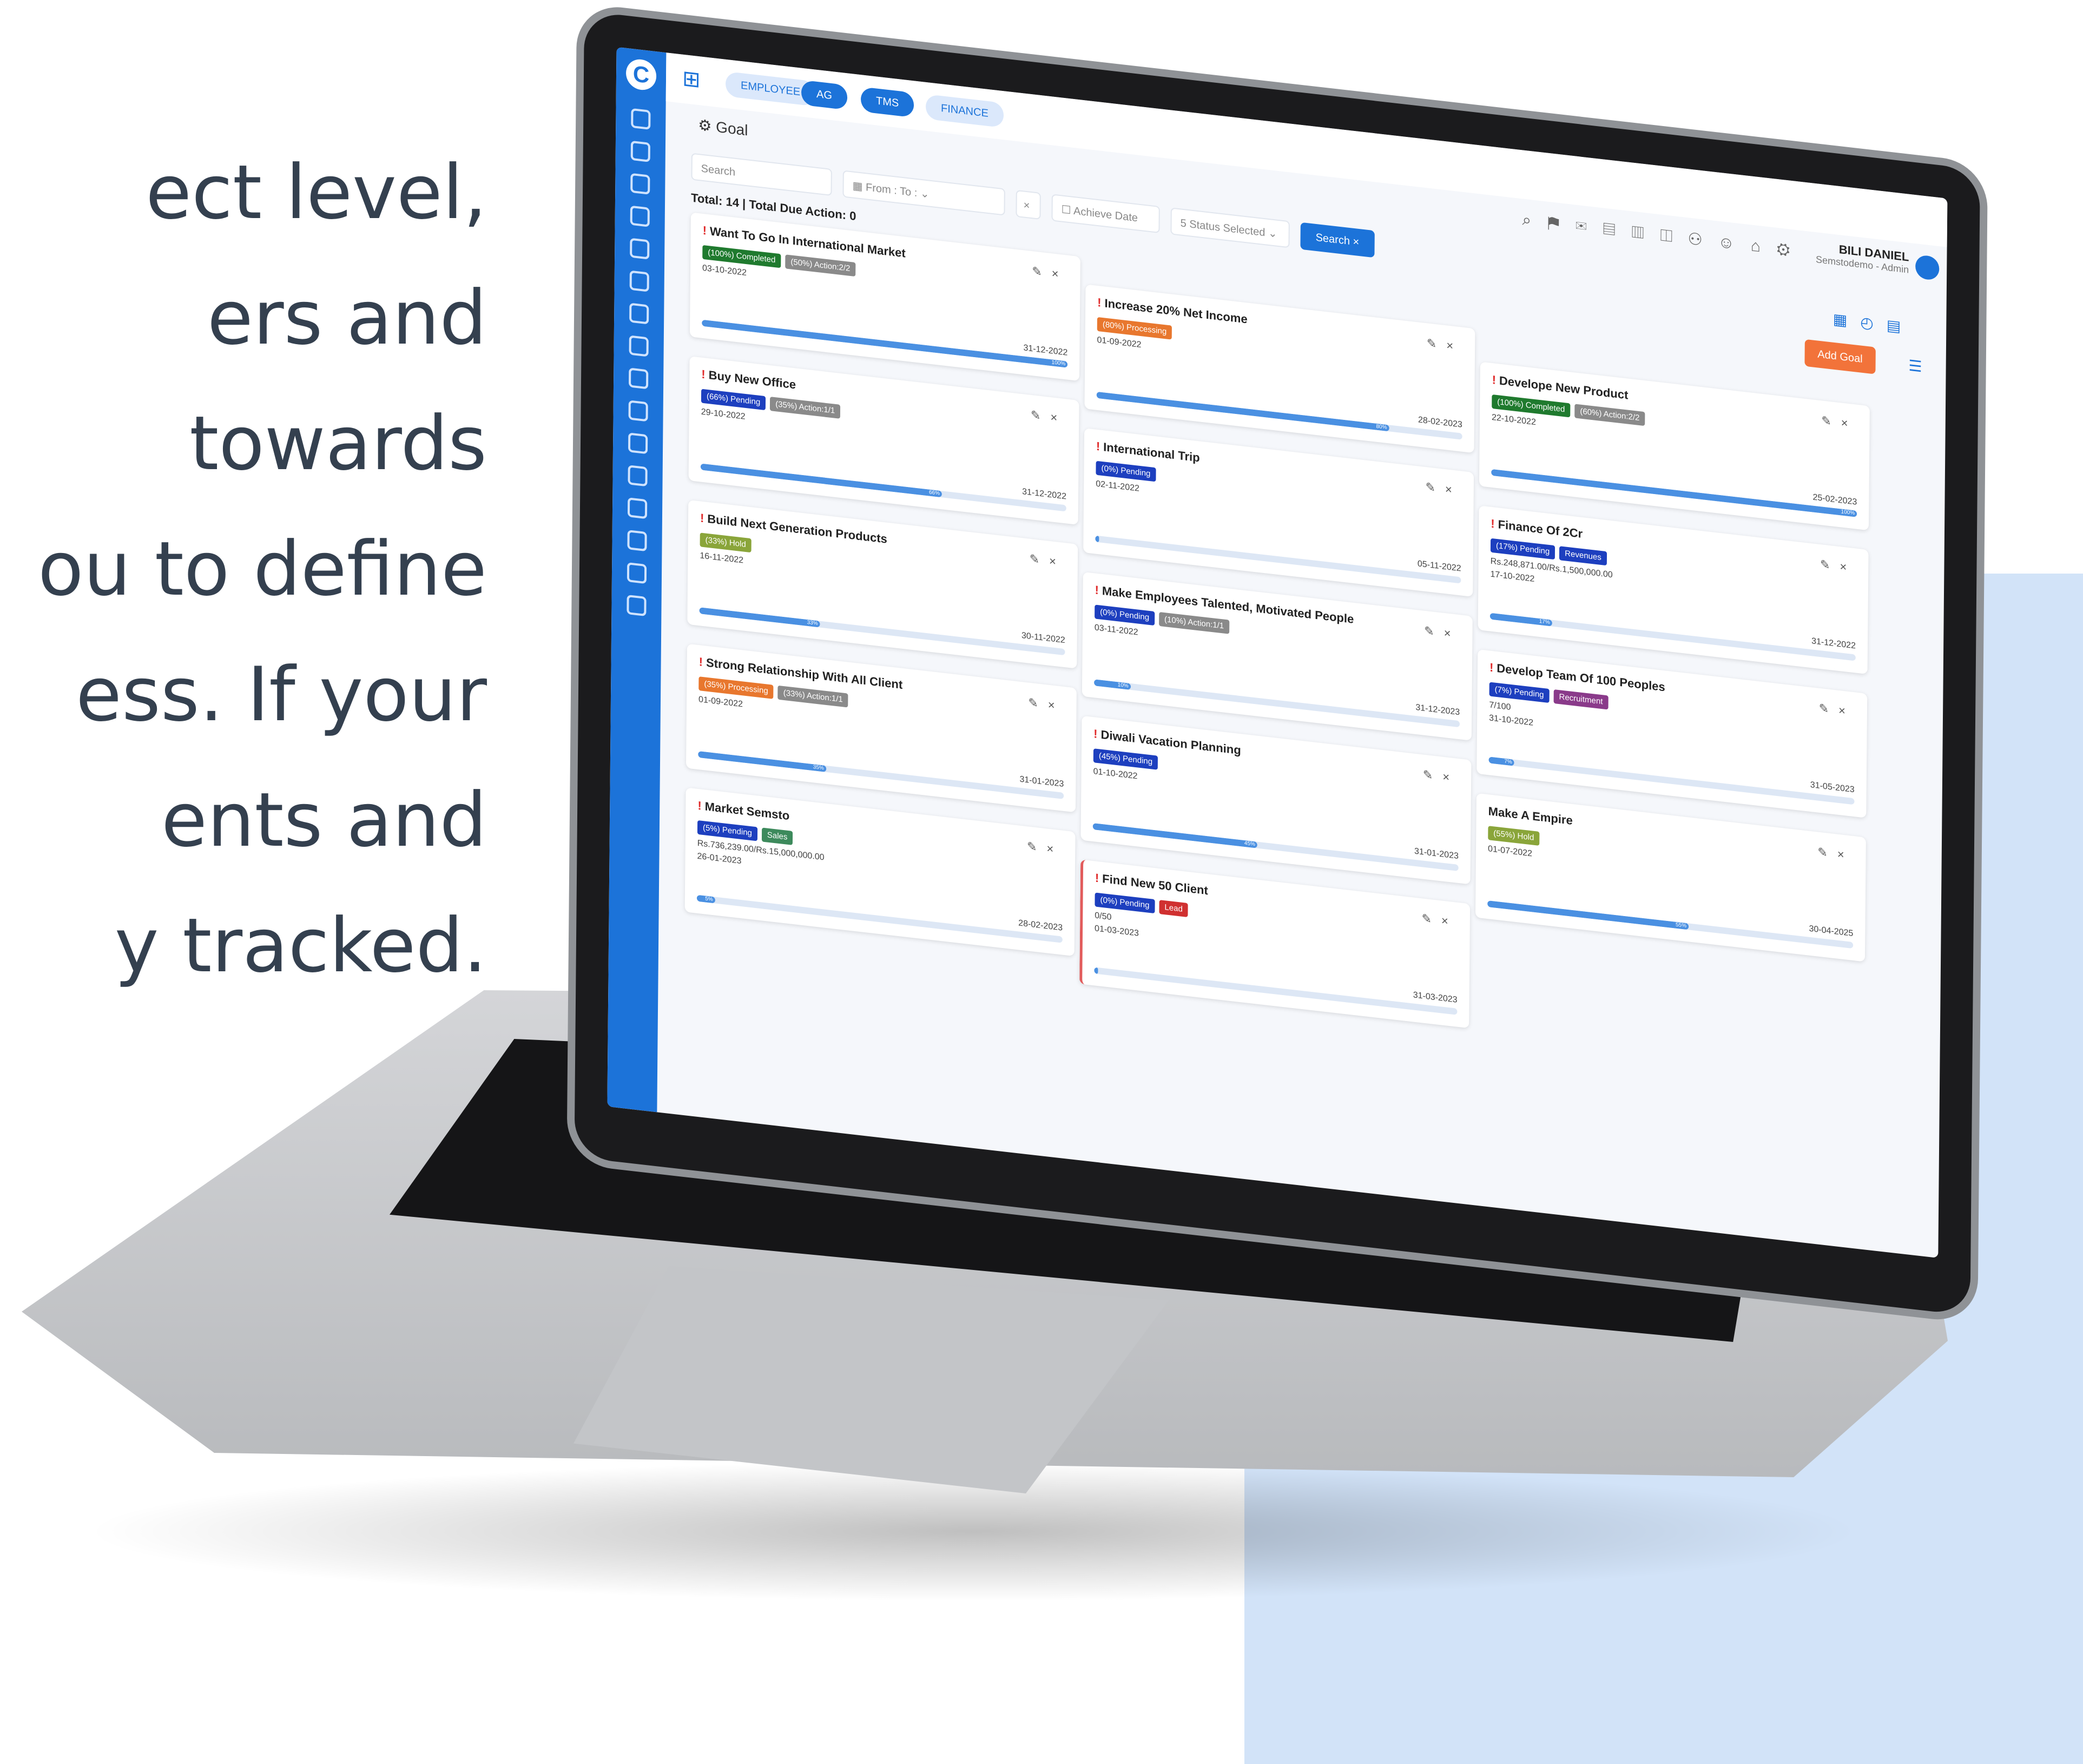 The image size is (2083, 1764). Describe the element at coordinates (892, 190) in the screenshot. I see `date-range-text: From : To :` at that location.